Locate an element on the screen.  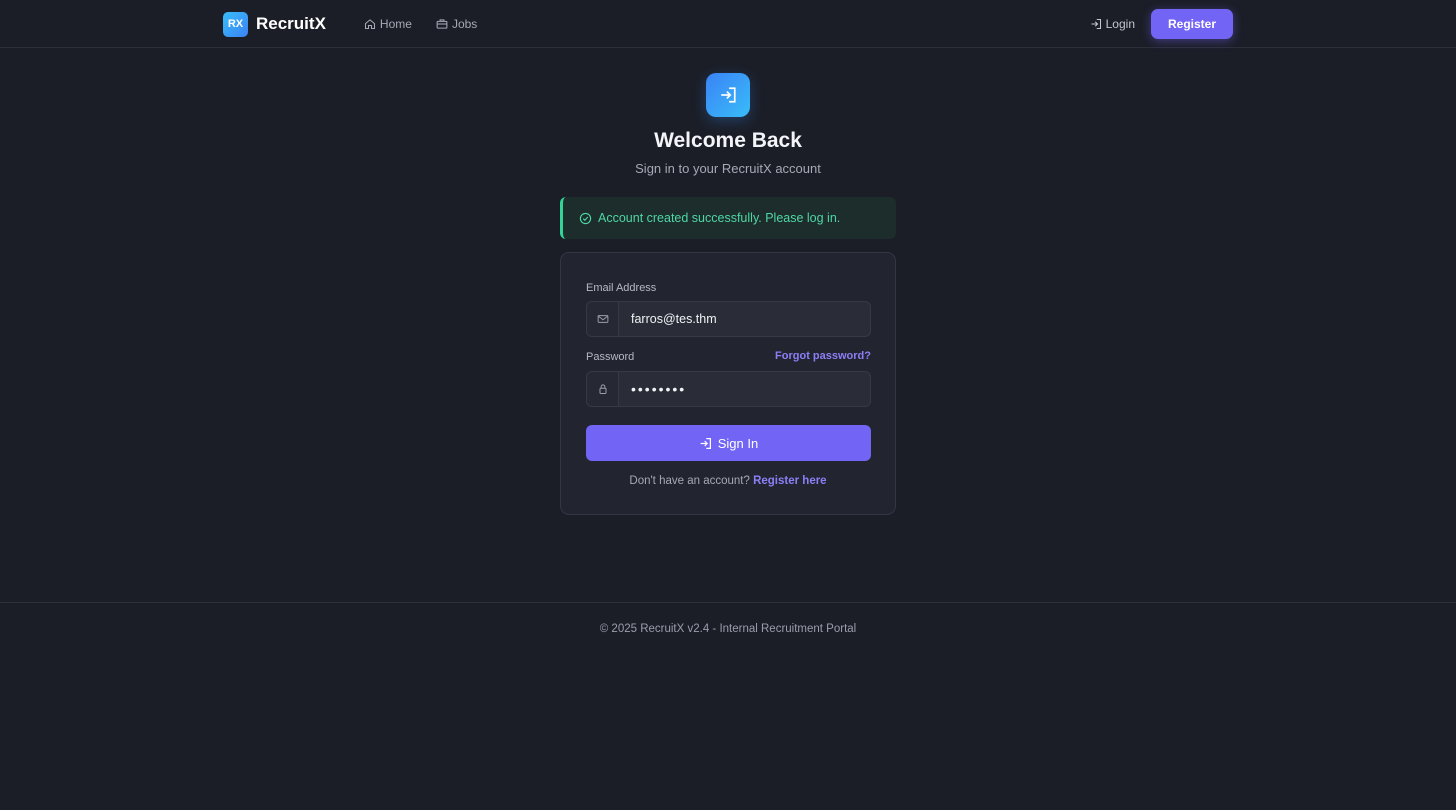
password-icon-box is located at coordinates (603, 389).